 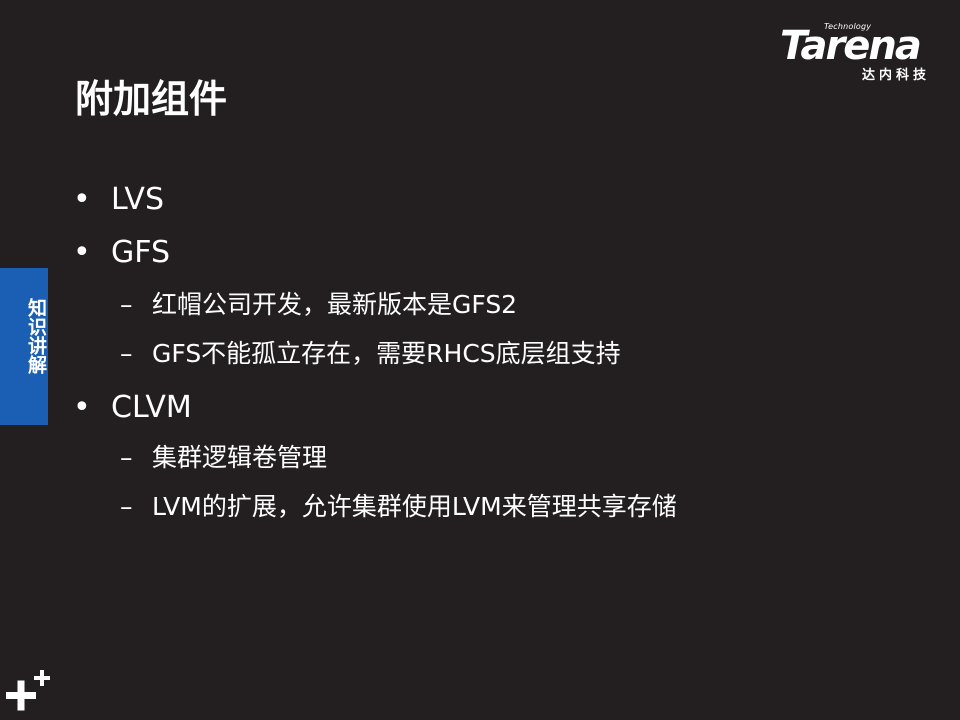 What do you see at coordinates (24, 346) in the screenshot?
I see `side-tab: 知识讲解` at bounding box center [24, 346].